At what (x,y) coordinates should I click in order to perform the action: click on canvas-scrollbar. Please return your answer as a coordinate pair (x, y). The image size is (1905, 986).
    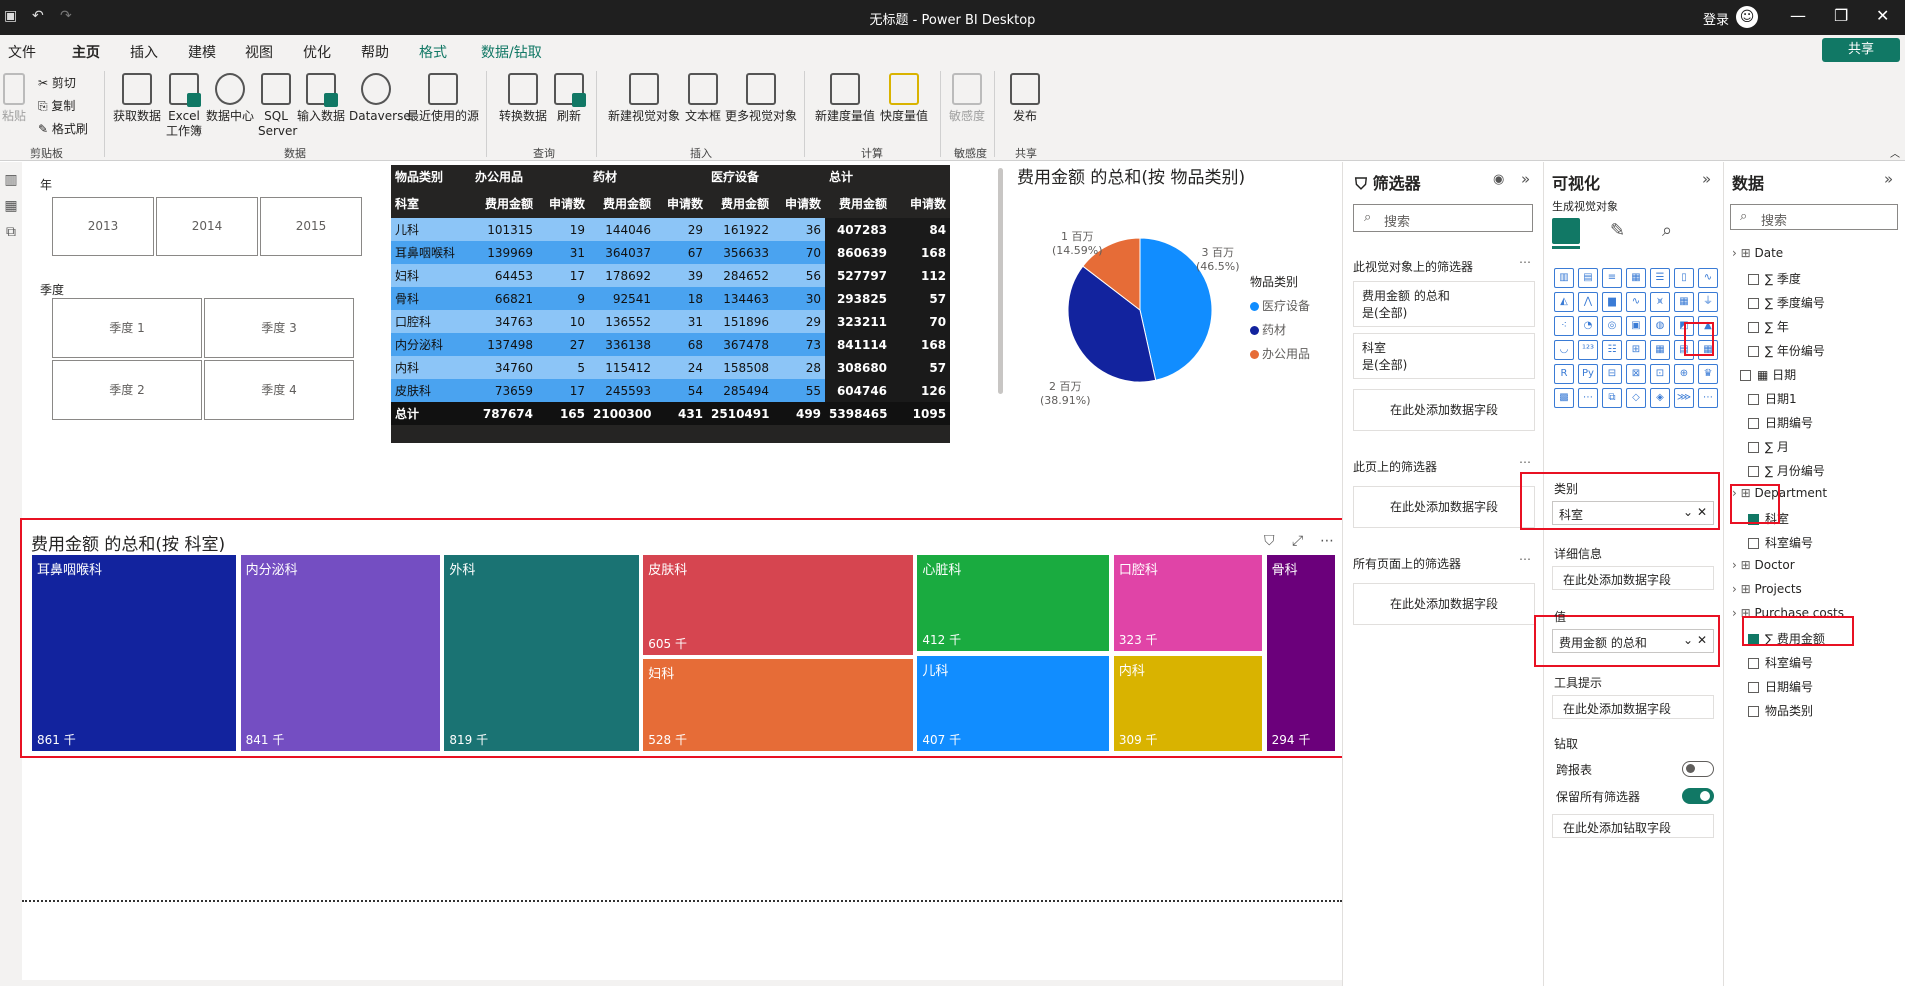
    Looking at the image, I should click on (1000, 281).